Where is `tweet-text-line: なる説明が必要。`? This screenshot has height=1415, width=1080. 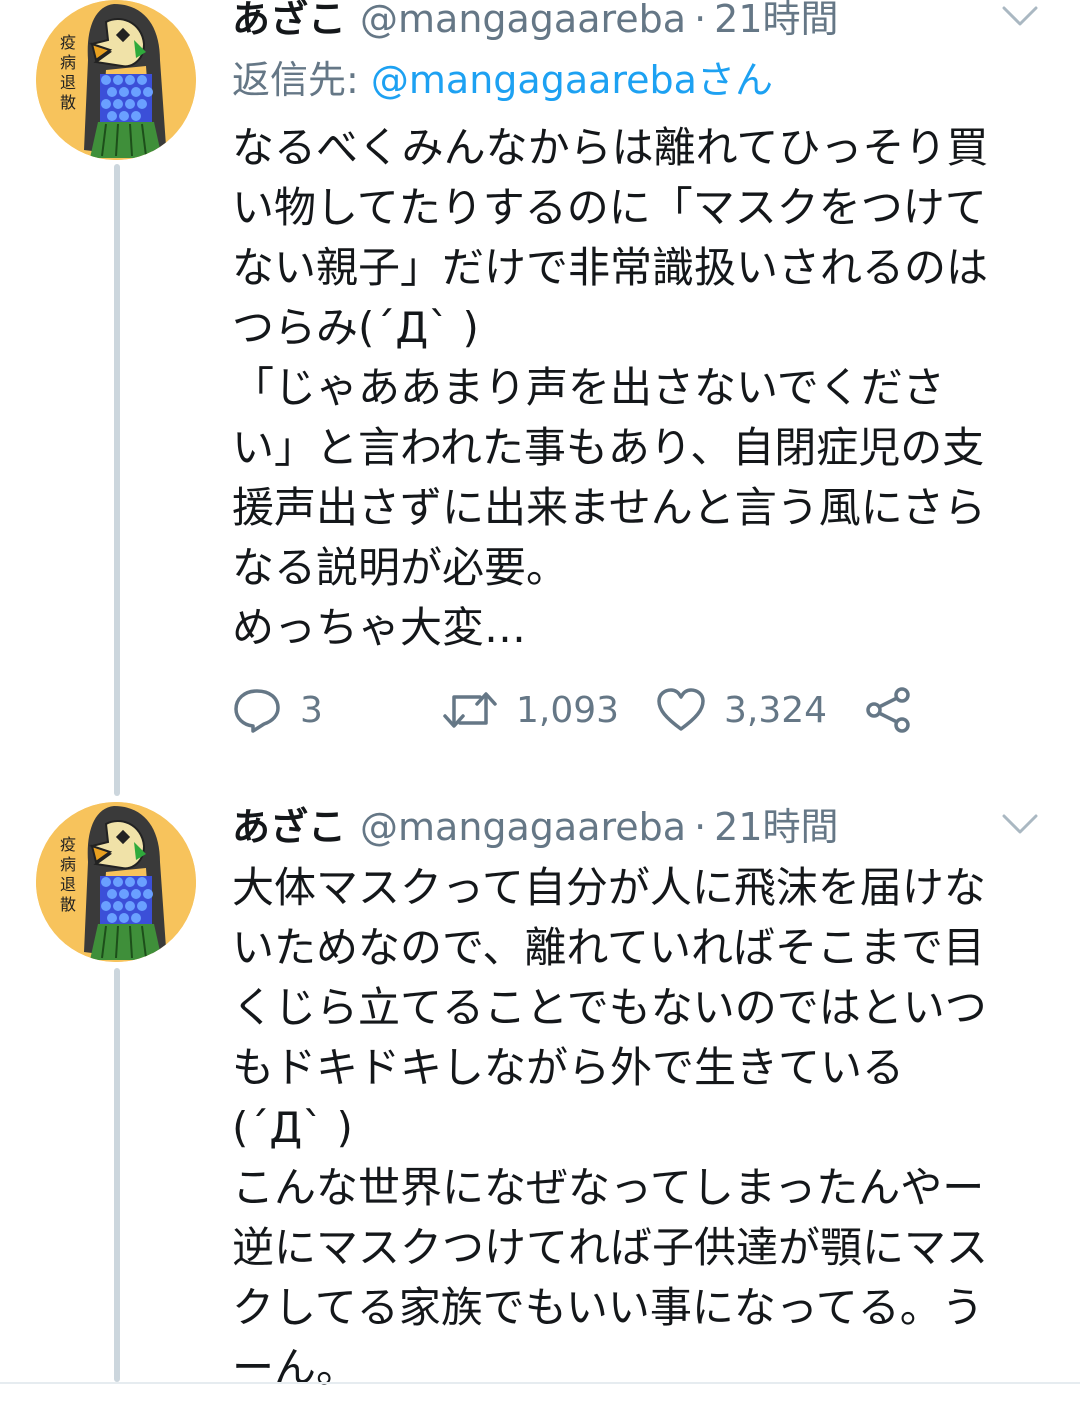 tweet-text-line: なる説明が必要。 is located at coordinates (400, 567).